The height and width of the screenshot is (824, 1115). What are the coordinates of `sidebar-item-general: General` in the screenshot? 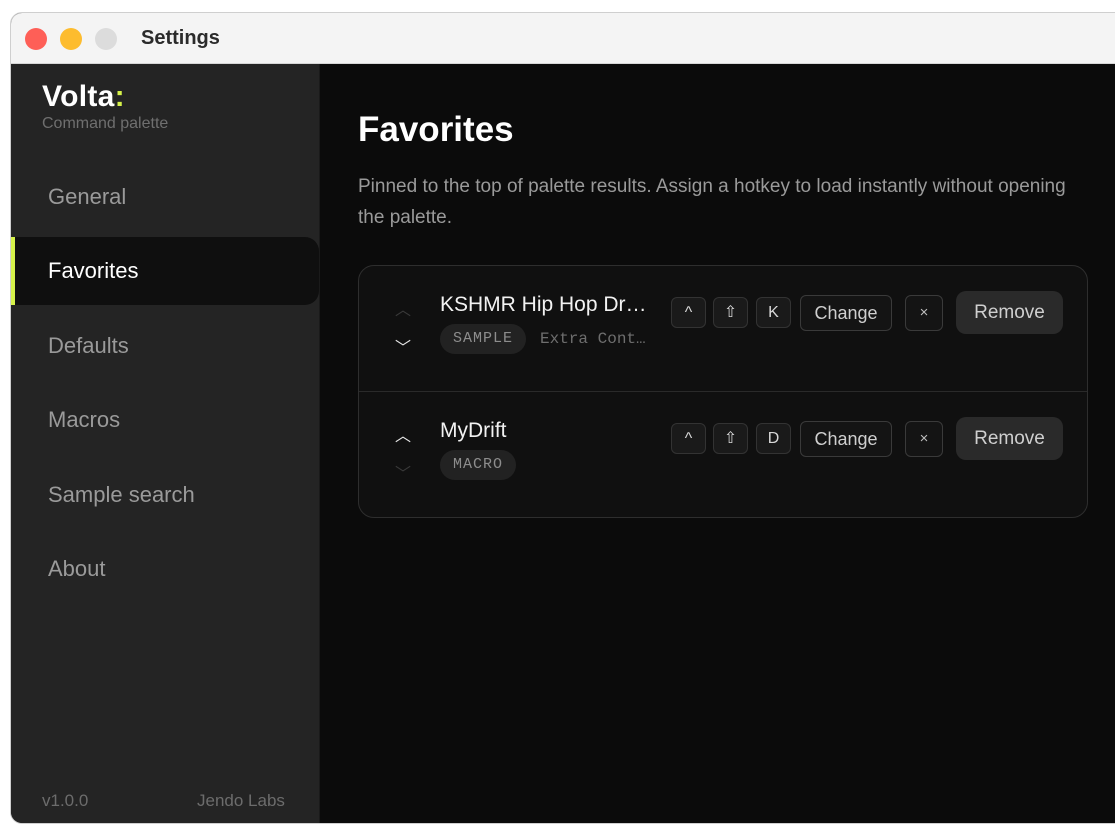 It's located at (165, 197).